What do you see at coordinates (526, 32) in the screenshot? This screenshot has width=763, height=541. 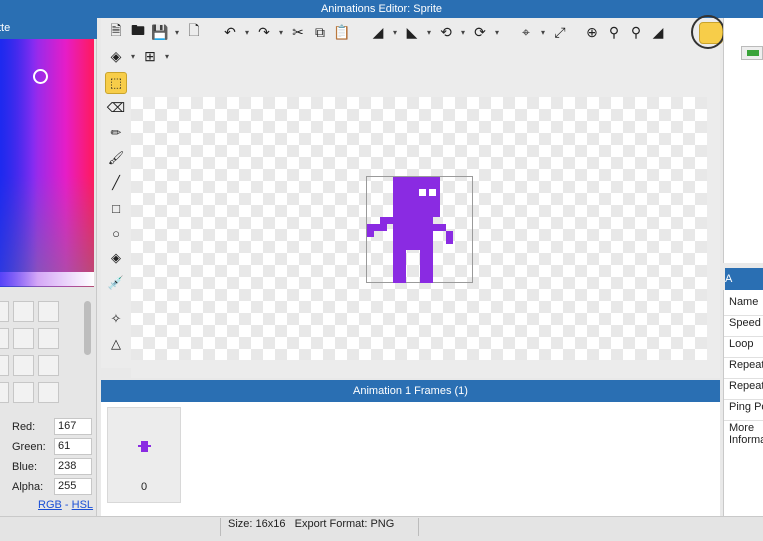 I see `crop-icon: ⌖` at bounding box center [526, 32].